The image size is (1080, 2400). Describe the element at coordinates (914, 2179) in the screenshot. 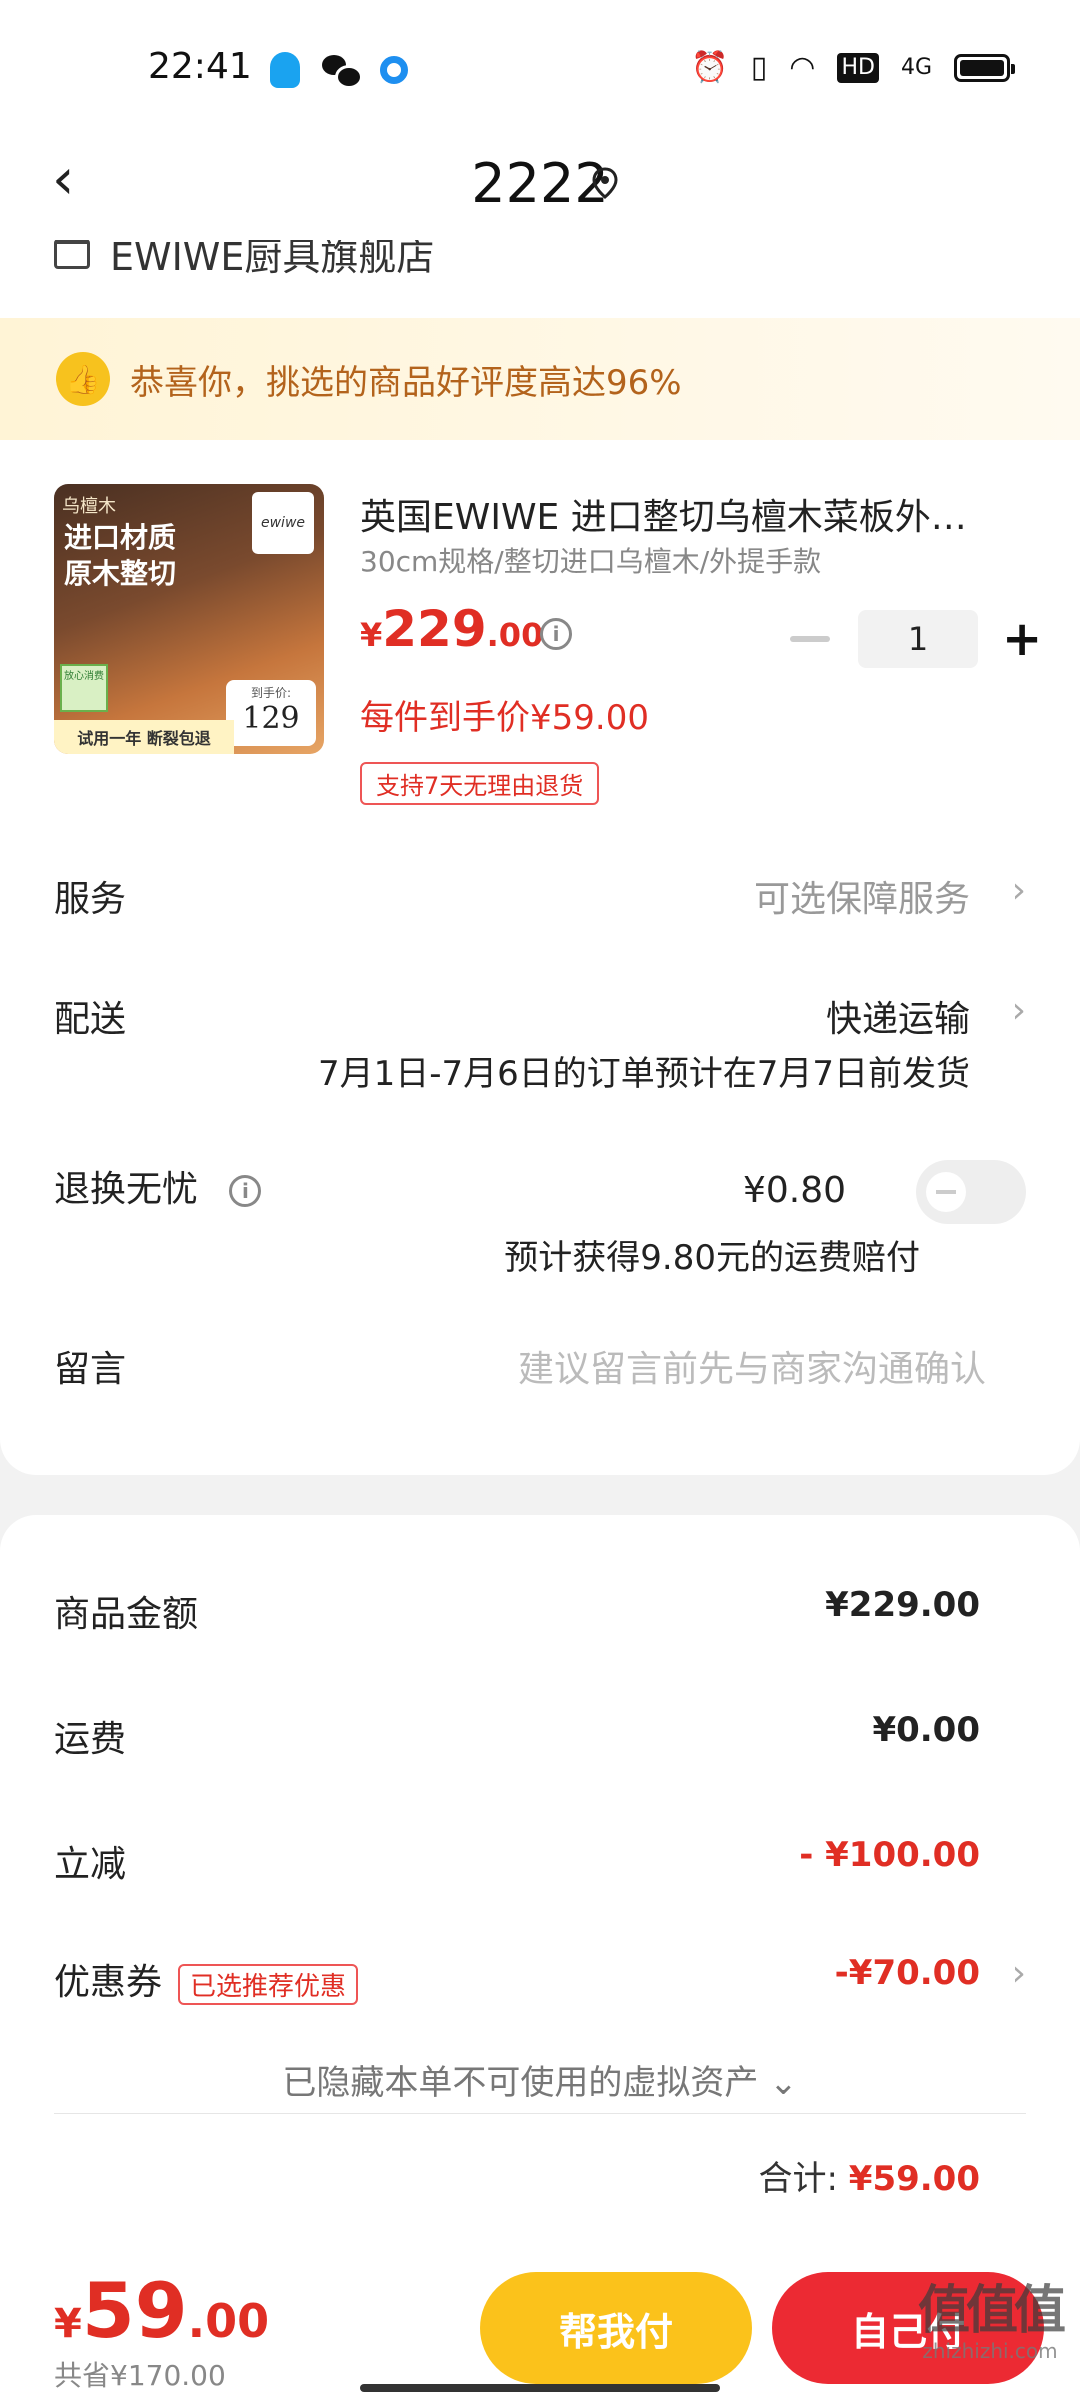

I see `total-value: ¥59.00` at that location.